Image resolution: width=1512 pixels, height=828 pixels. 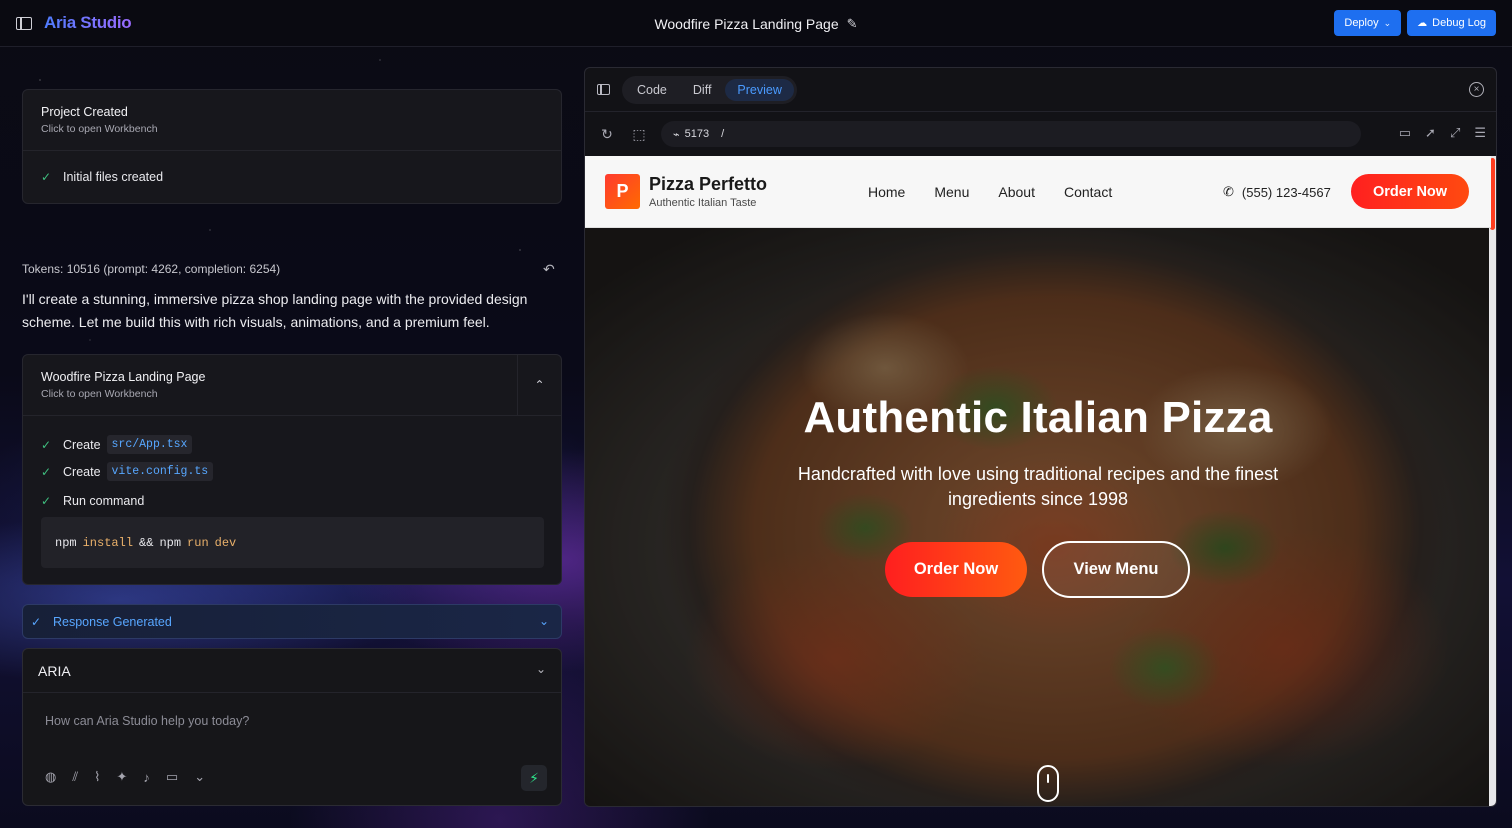 I want to click on chat-composer: ARIA ⌄ ◍ ⫽ ⌇ ✦ ♪ ▭ ⌄ ⚡, so click(x=292, y=727).